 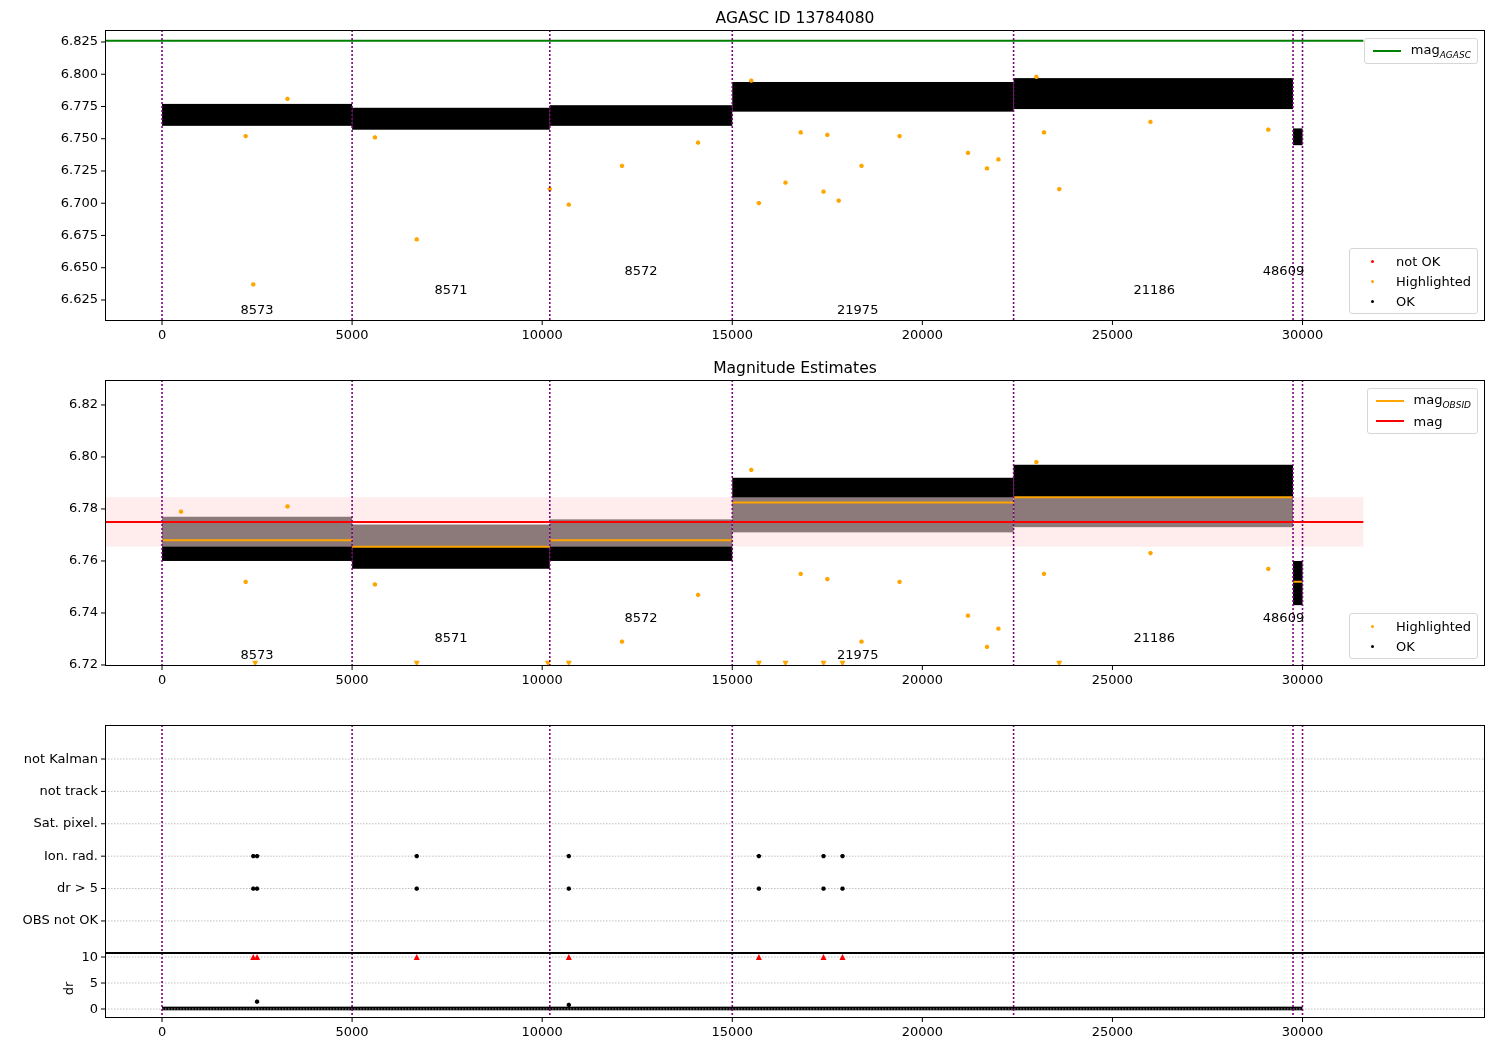 I want to click on tick-label: 10, so click(x=89, y=956).